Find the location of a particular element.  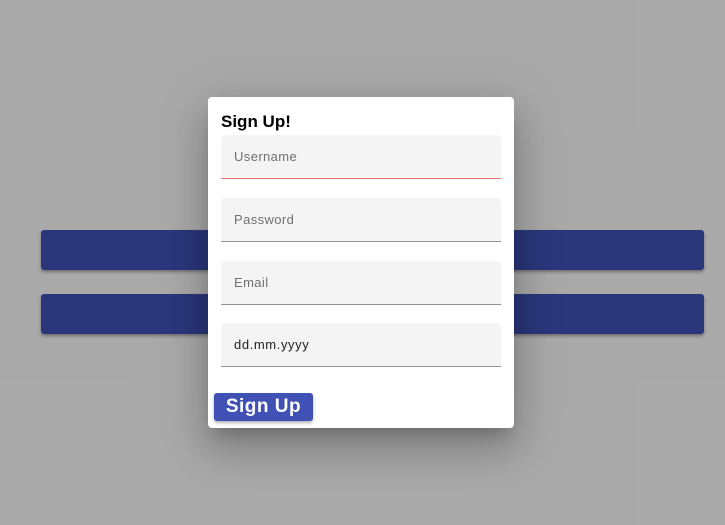

date-input: dd.mm.yyyy is located at coordinates (271, 345).